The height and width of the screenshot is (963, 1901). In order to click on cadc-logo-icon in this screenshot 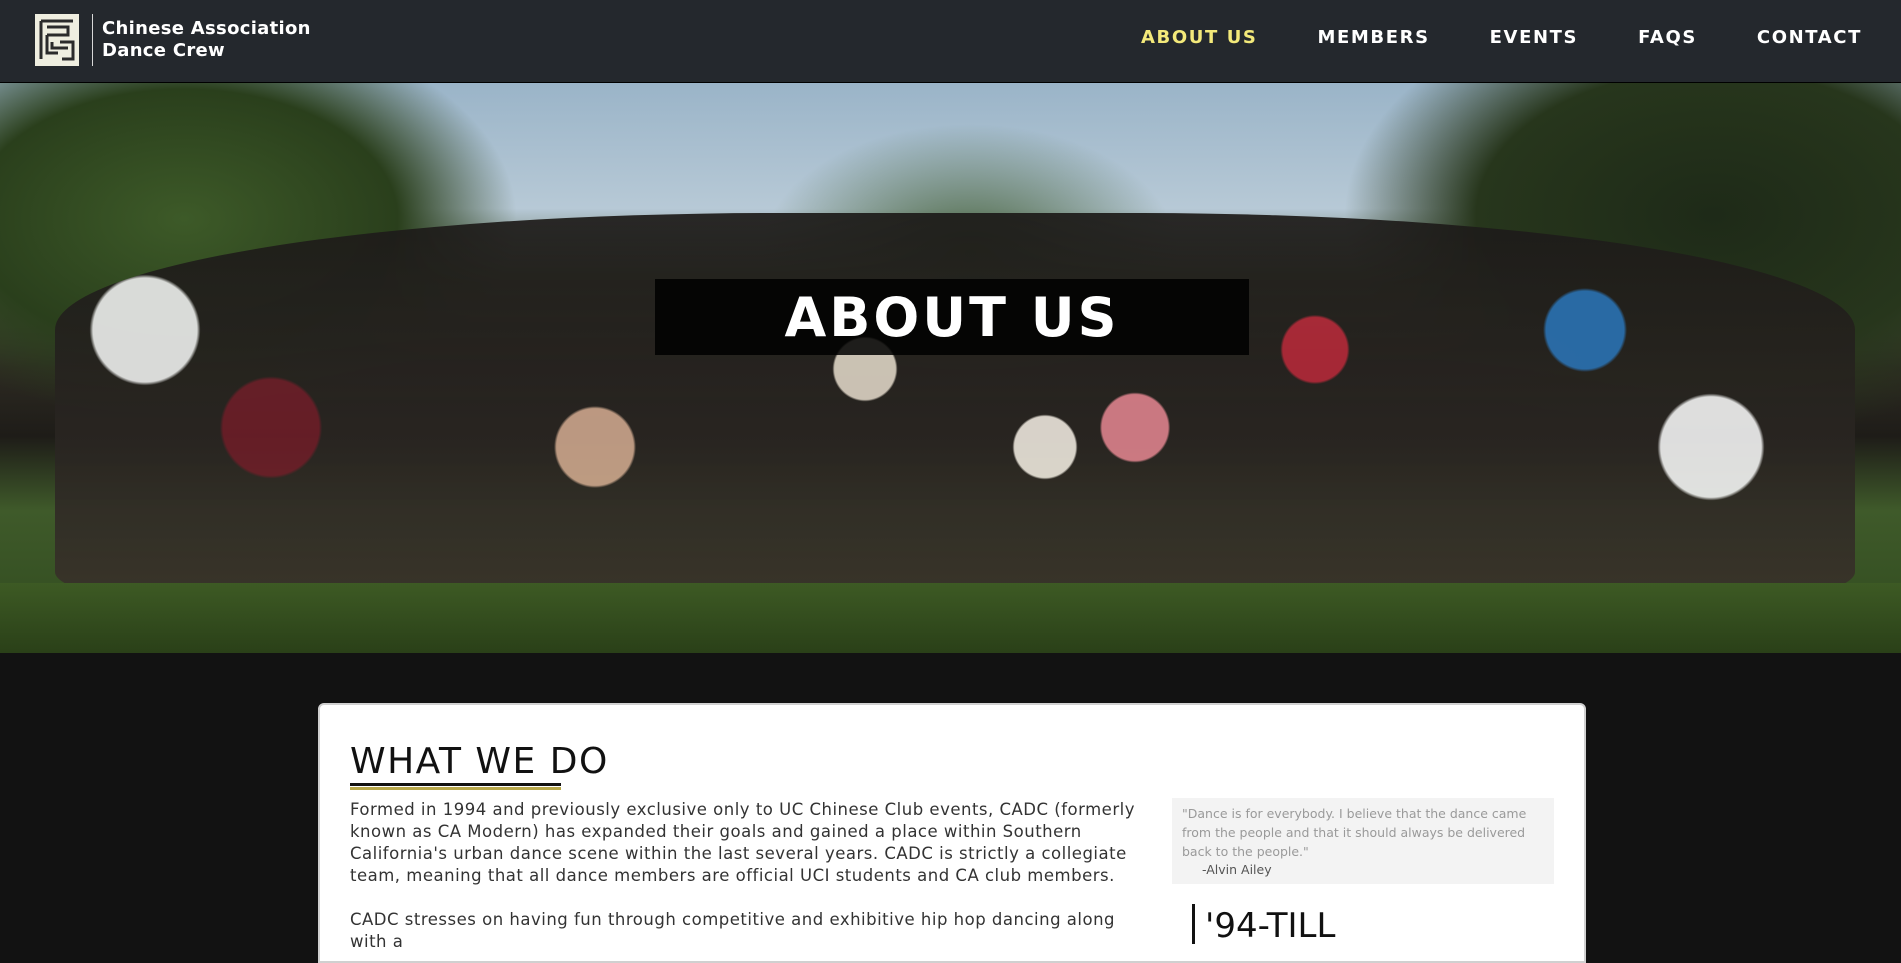, I will do `click(57, 39)`.